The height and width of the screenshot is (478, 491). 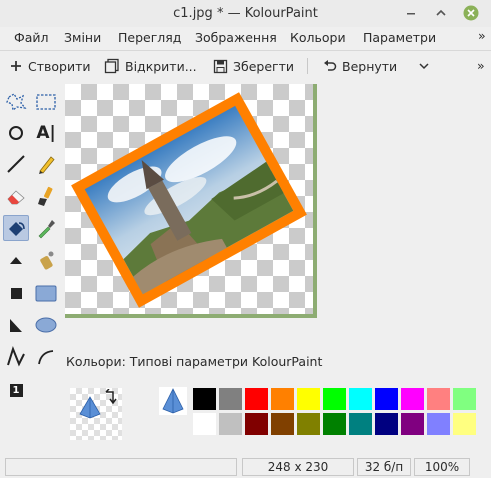 I want to click on status-bar: 248 x 230 32 б/п 100%, so click(x=245, y=466).